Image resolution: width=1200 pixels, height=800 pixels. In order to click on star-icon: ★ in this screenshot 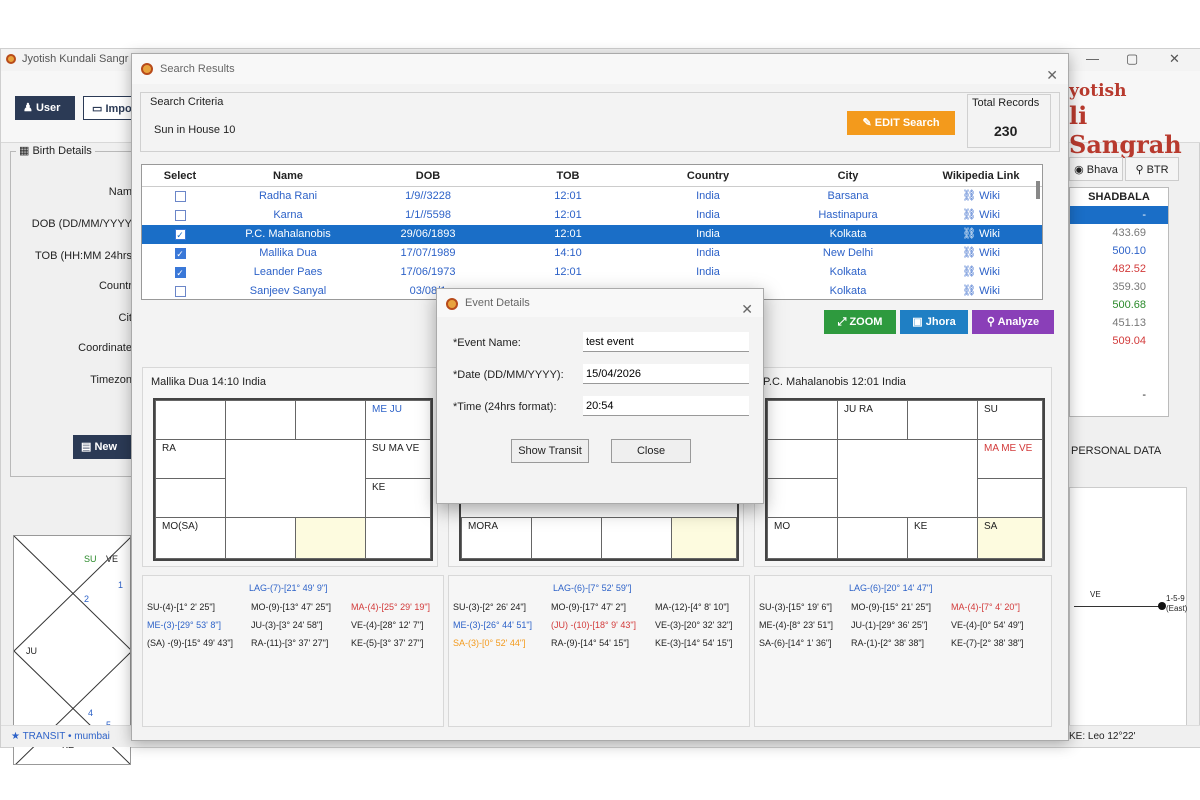, I will do `click(15, 736)`.